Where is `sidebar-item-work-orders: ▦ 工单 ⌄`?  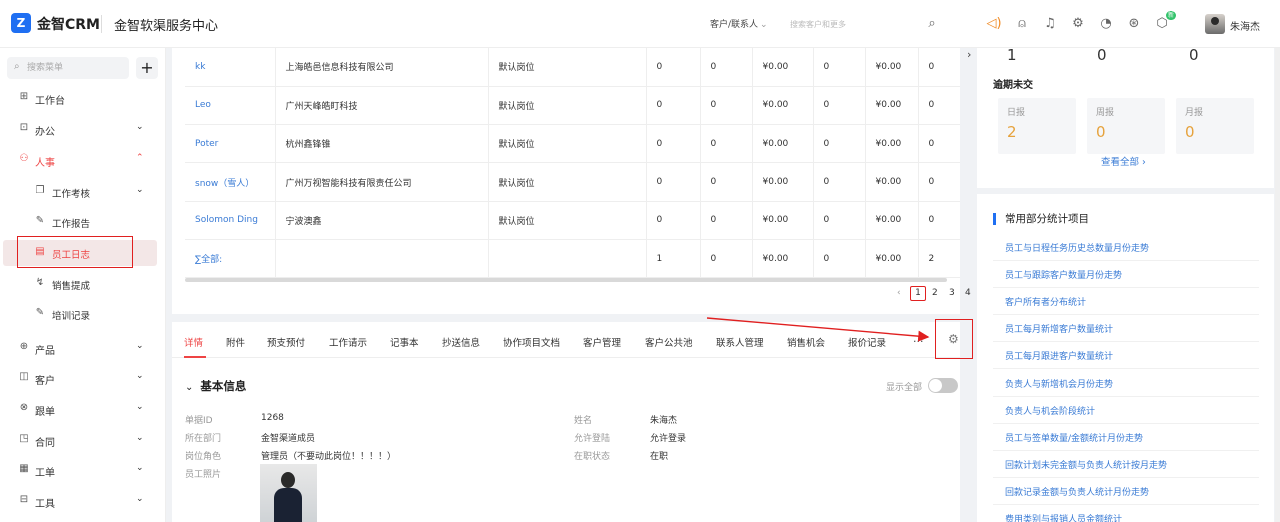 sidebar-item-work-orders: ▦ 工单 ⌄ is located at coordinates (82, 470).